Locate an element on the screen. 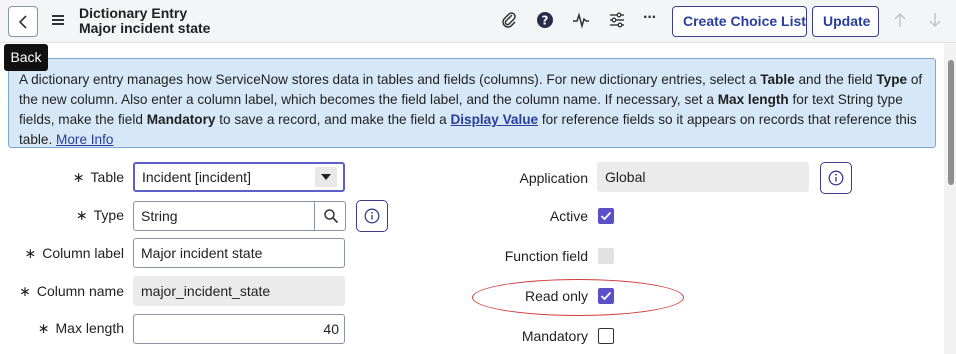 The height and width of the screenshot is (354, 956). column-name-field-label: ∗ Column name is located at coordinates (71, 291).